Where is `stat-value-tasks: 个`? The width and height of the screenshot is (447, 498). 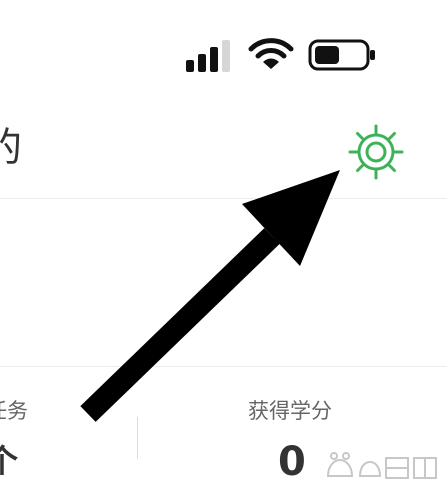
stat-value-tasks: 个 is located at coordinates (9, 461).